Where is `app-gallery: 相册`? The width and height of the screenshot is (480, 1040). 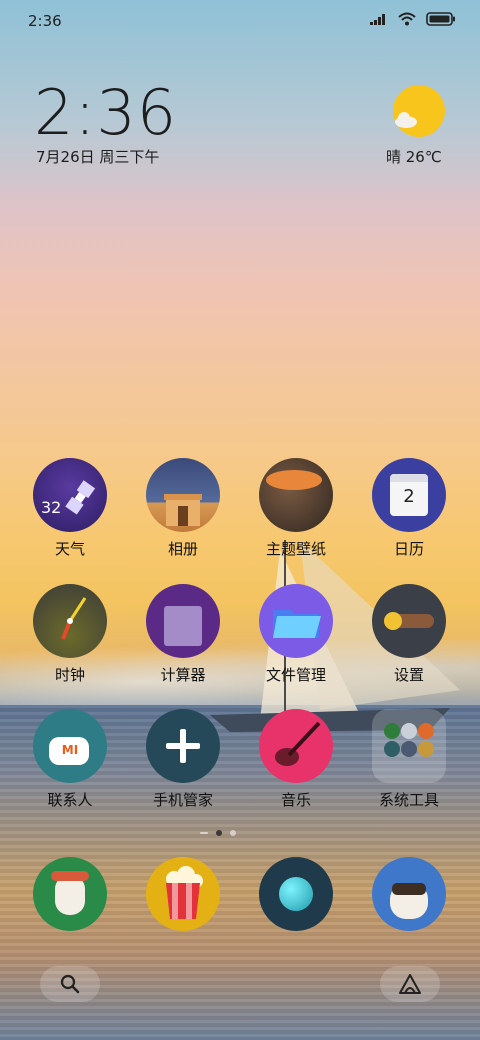 app-gallery: 相册 is located at coordinates (183, 508).